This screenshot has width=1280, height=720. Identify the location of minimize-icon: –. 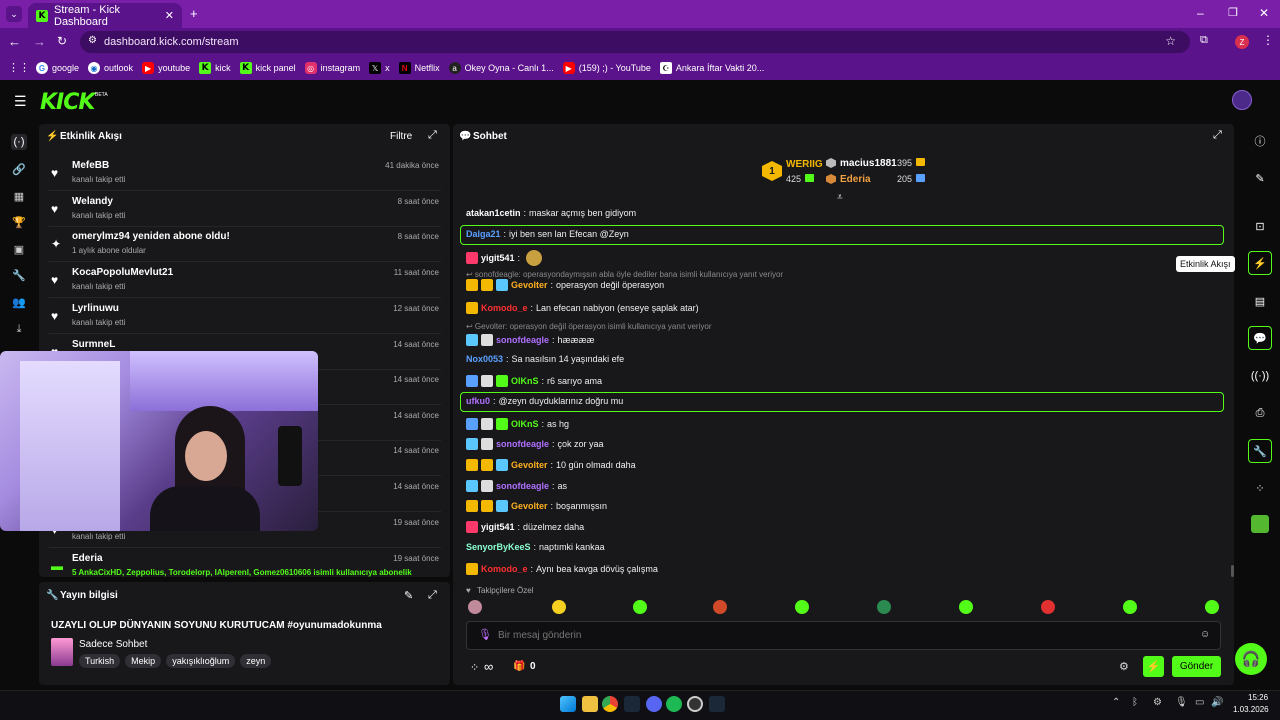
(1200, 13).